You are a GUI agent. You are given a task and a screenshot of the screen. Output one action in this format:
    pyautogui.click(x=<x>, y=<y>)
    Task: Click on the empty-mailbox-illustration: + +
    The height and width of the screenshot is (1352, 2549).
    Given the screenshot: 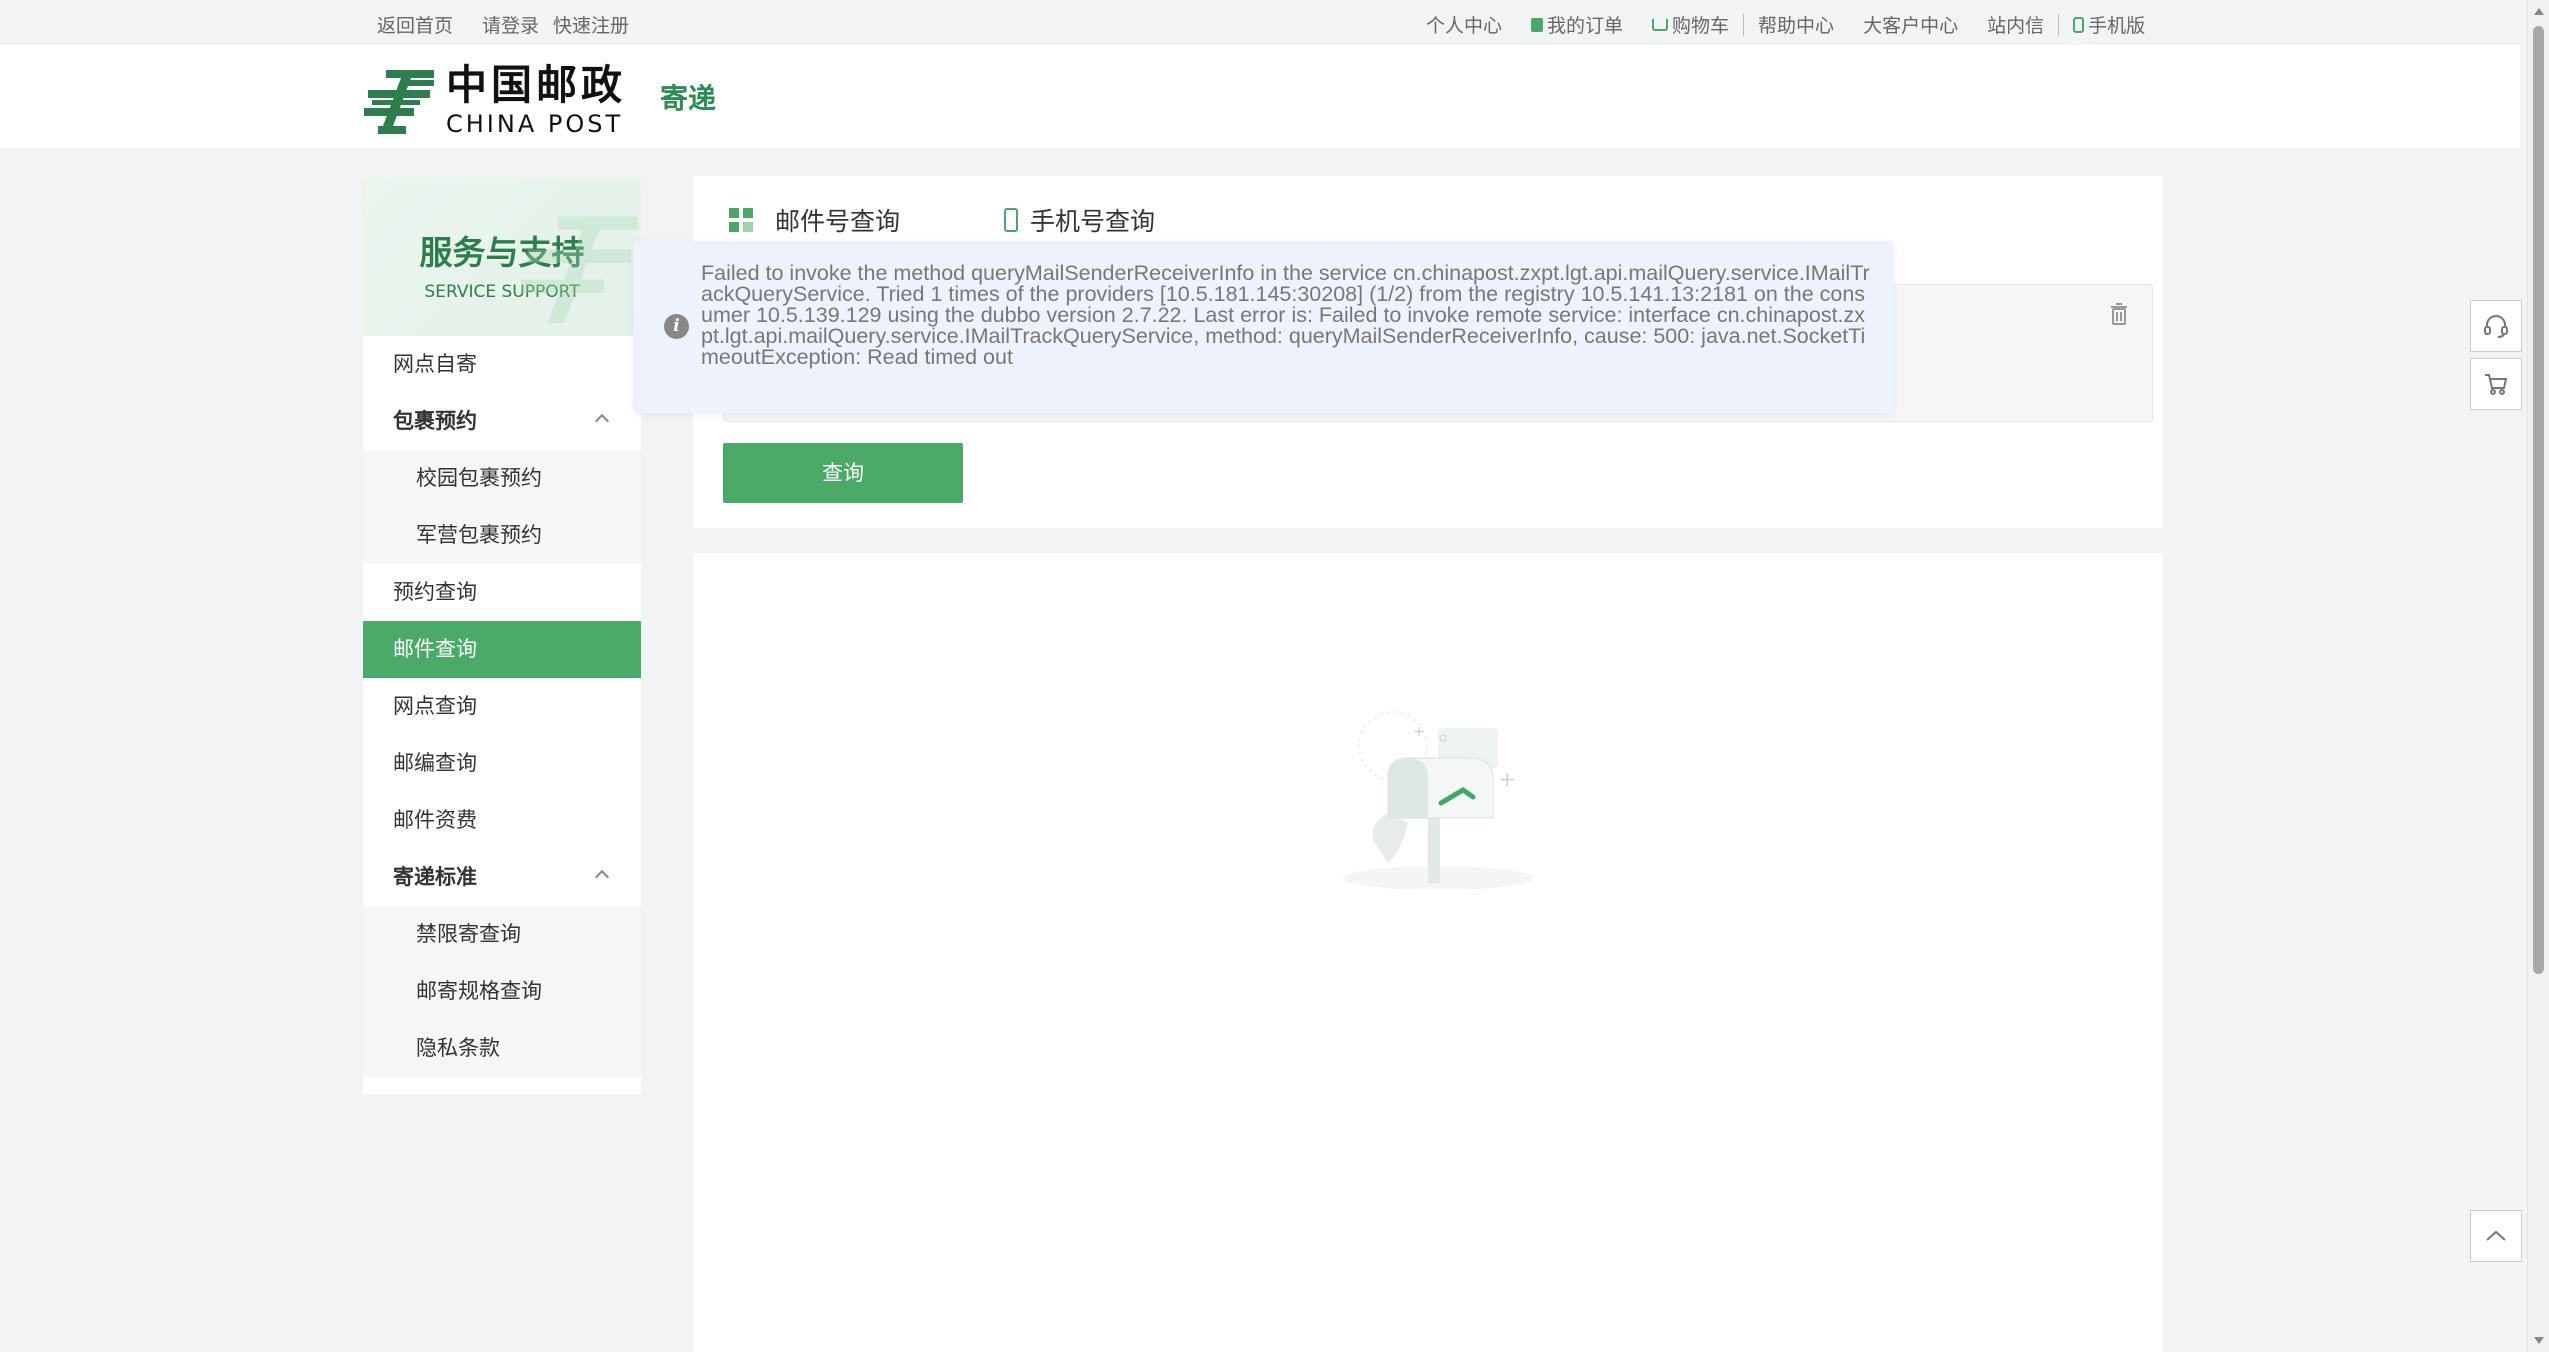 What is the action you would take?
    pyautogui.click(x=1438, y=800)
    